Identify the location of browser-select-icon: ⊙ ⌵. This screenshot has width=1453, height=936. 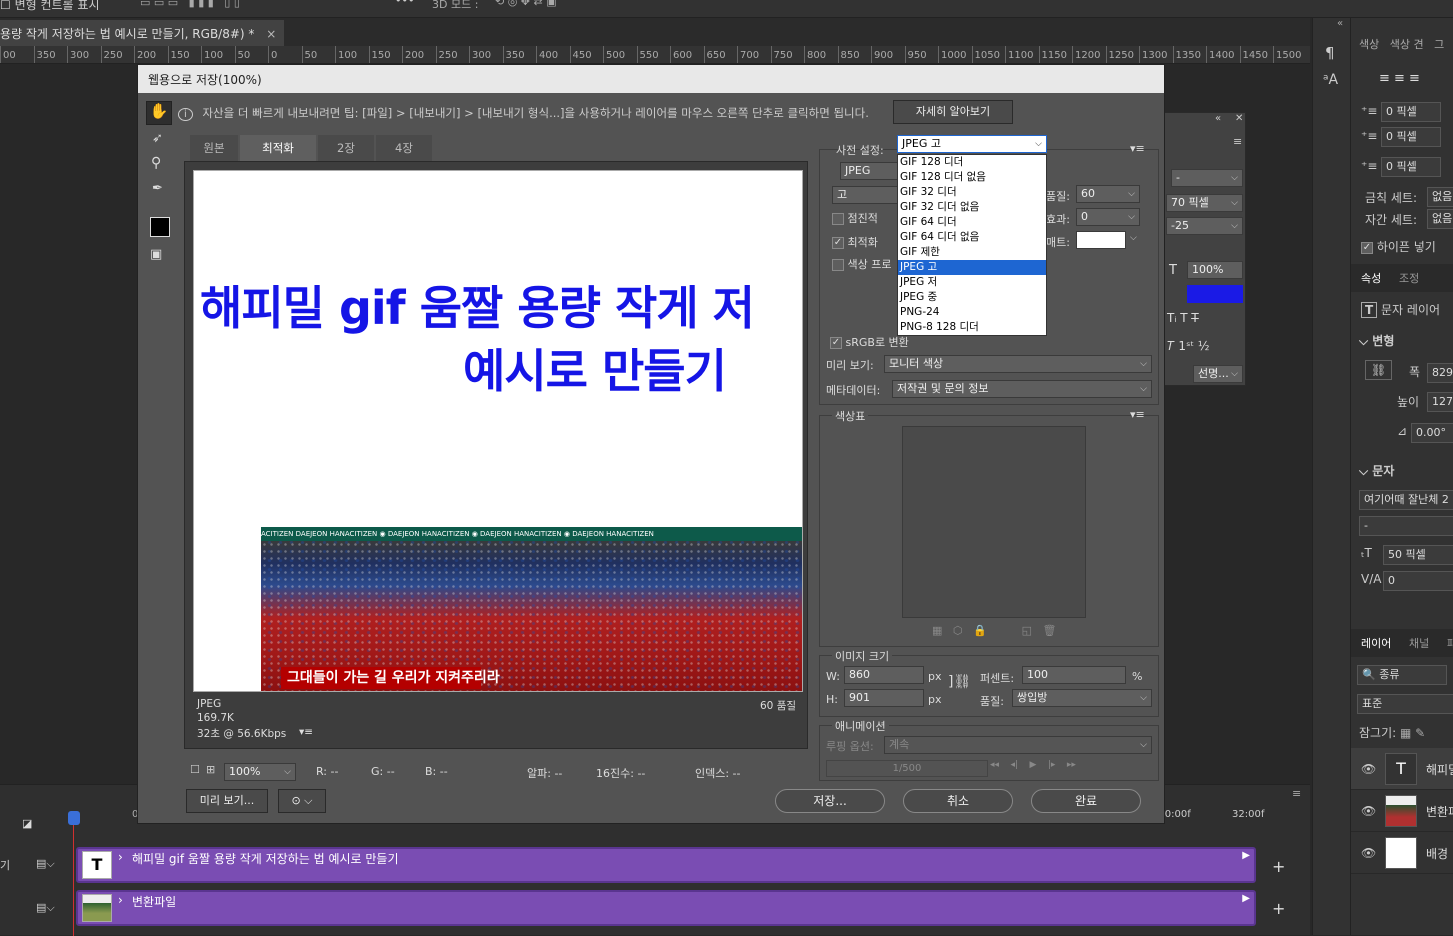
(302, 801).